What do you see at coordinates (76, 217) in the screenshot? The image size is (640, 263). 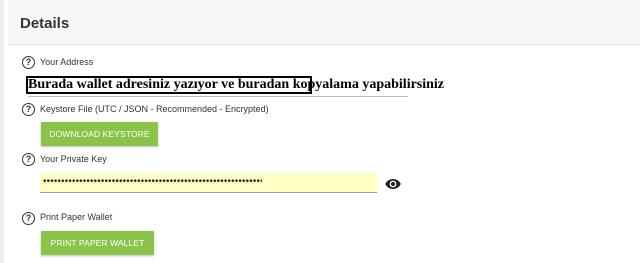 I see `paper-wallet-label: Print Paper Wallet` at bounding box center [76, 217].